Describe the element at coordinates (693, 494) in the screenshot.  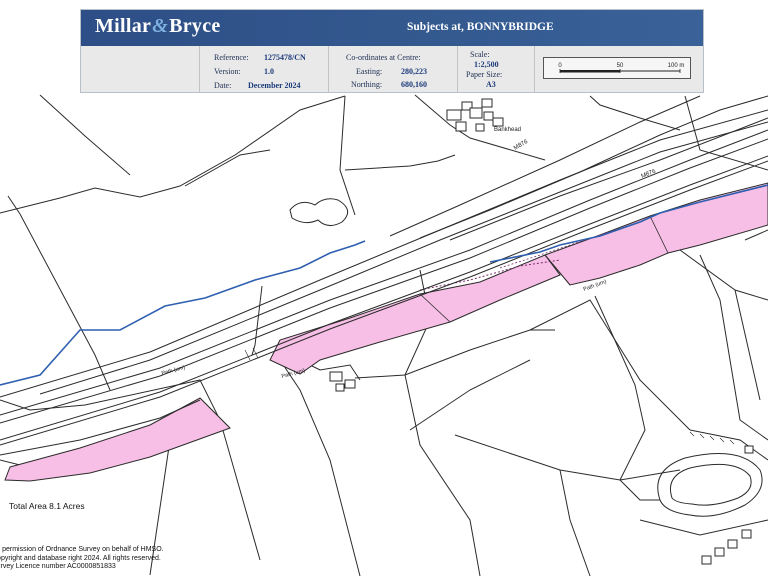
I see `loop-road` at that location.